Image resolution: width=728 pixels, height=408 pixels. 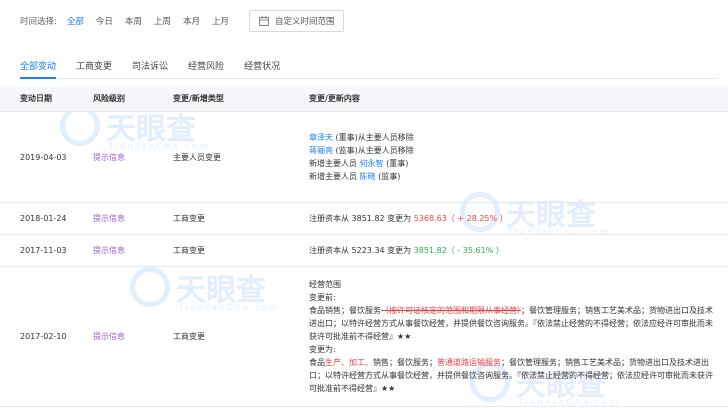 I want to click on removed-scope-text: （按许可证核定的范围和期限从事经营）, so click(x=451, y=310).